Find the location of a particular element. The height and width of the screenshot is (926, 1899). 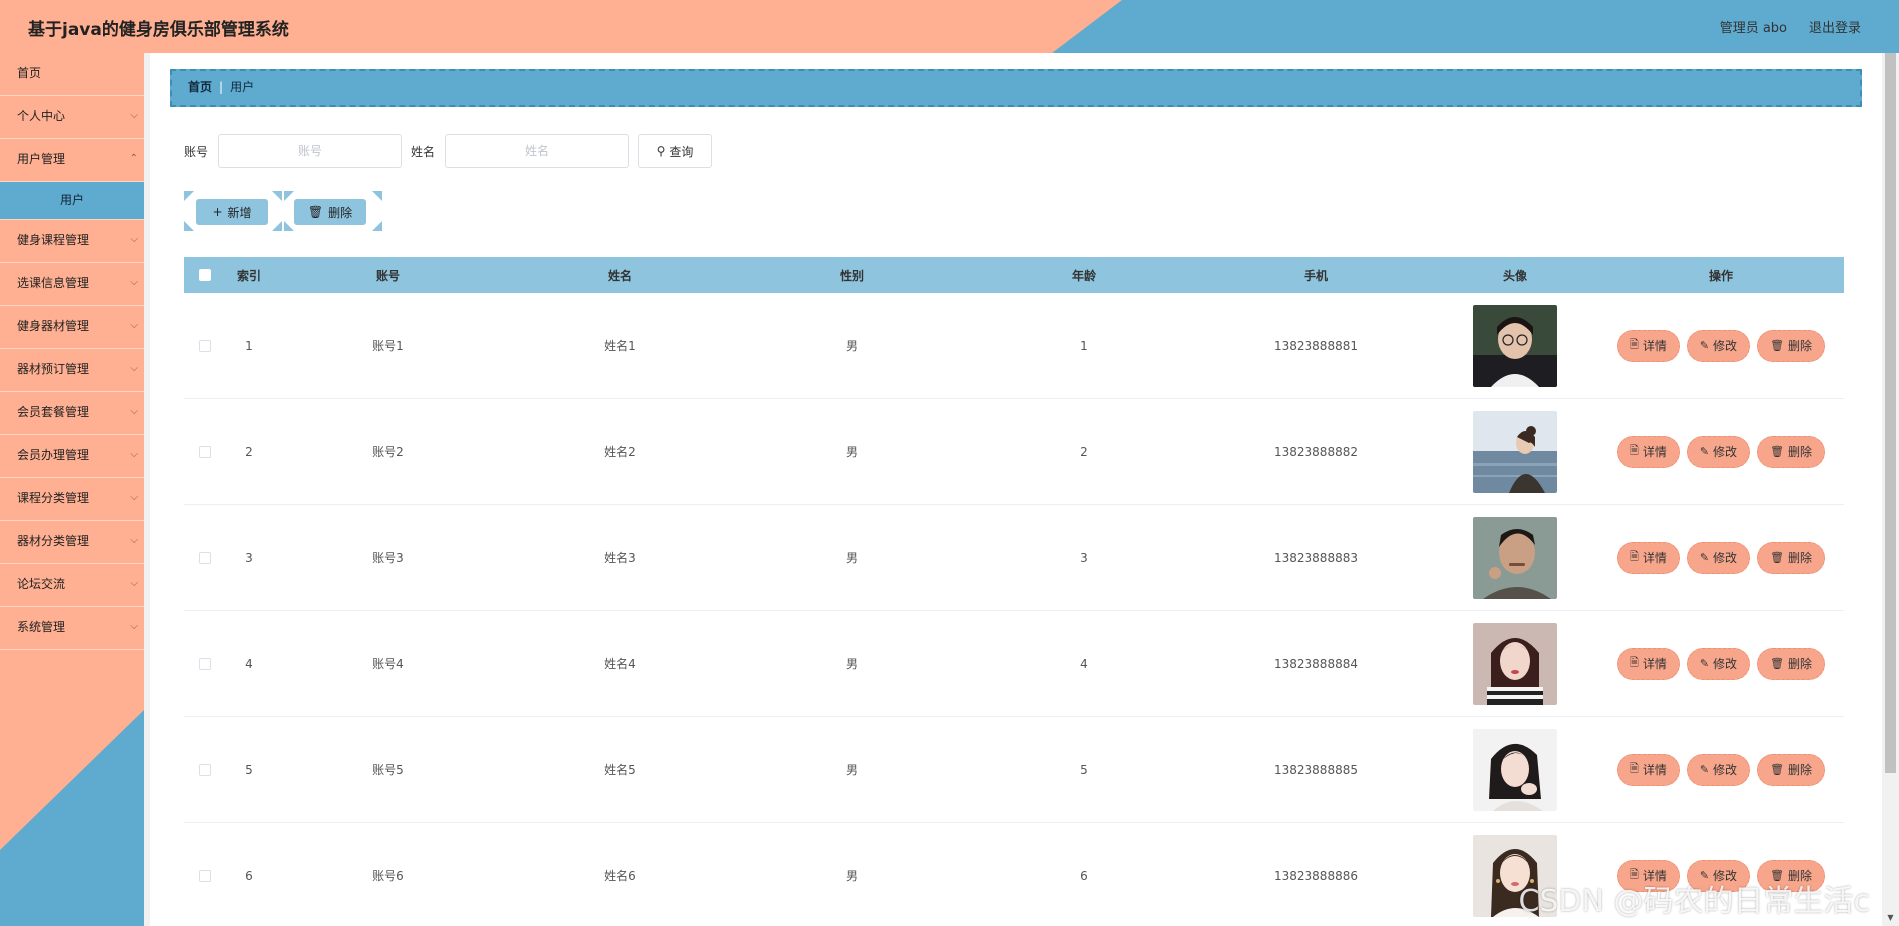

sidebar-item-forum: 论坛交流 ⌵ is located at coordinates (72, 585).